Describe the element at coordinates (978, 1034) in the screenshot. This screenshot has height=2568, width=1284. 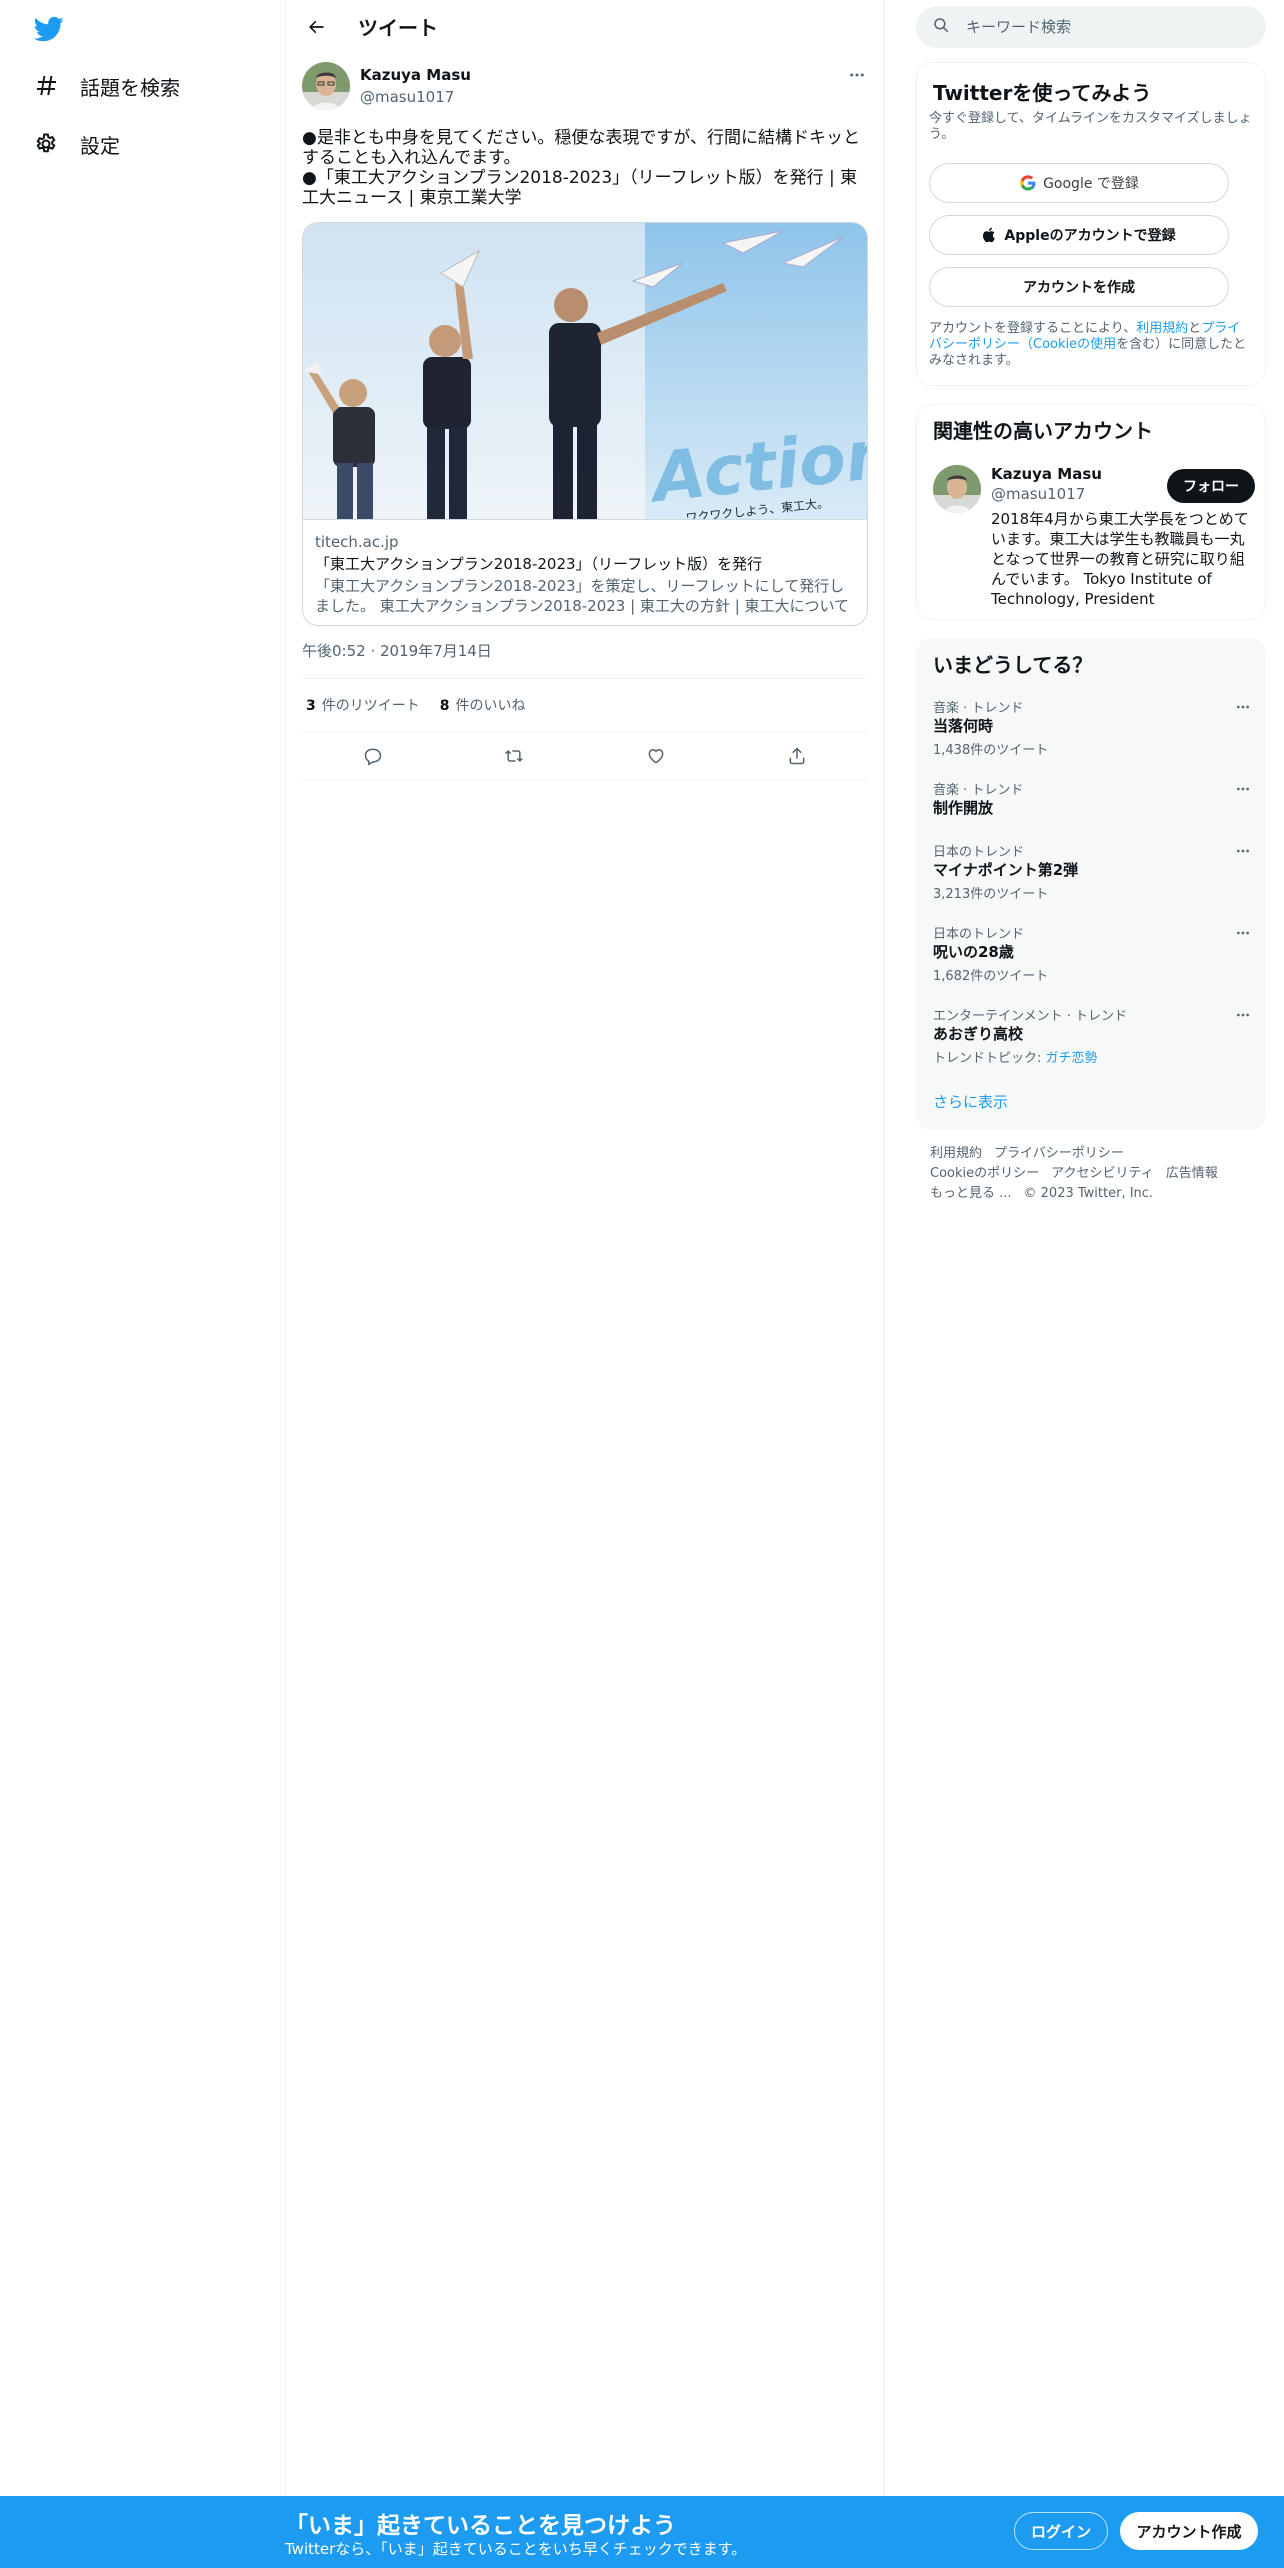
I see `trend-name: あおぎり高校` at that location.